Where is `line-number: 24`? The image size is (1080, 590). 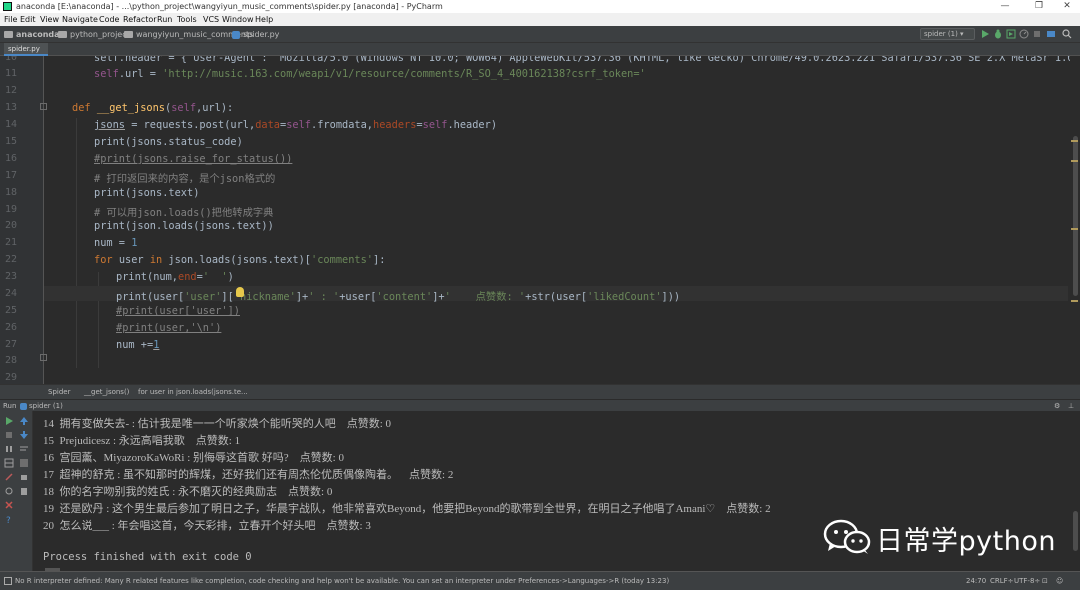
line-number: 24 is located at coordinates (10, 293).